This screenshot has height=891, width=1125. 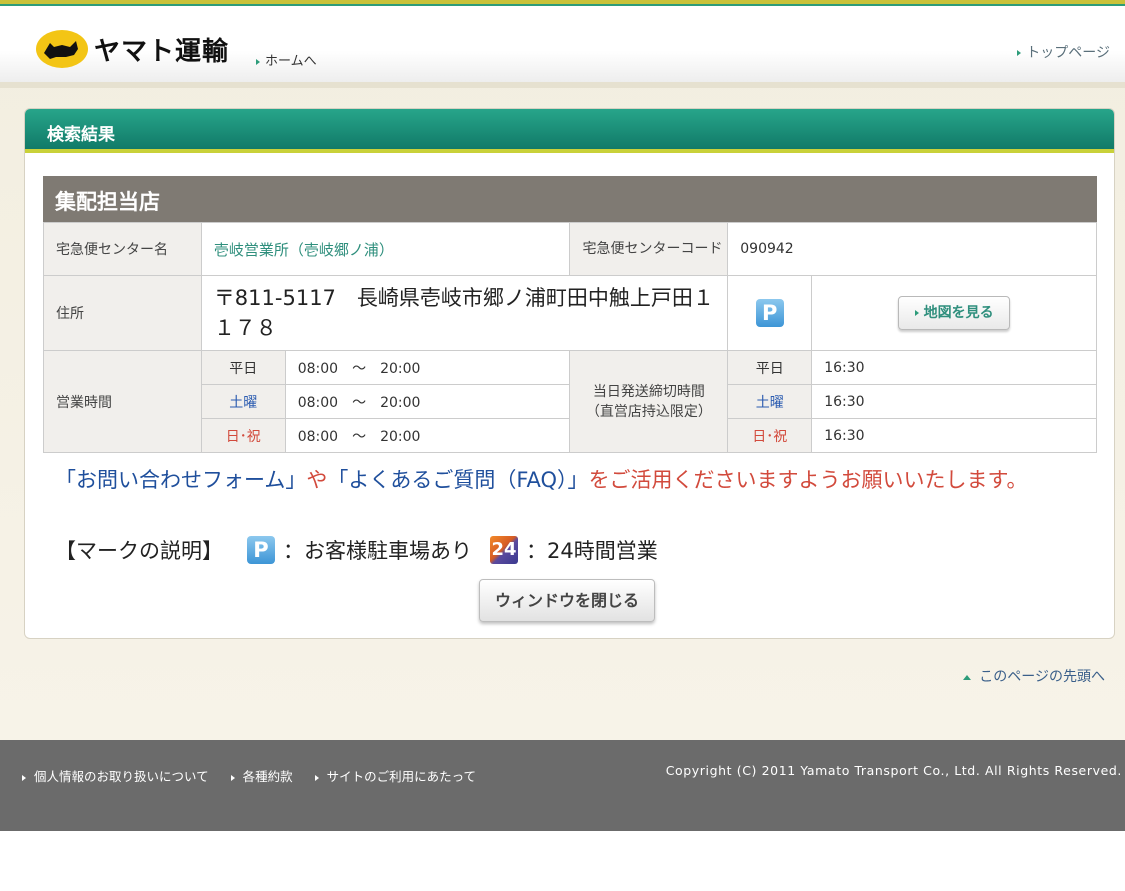 I want to click on view-map-button: 地図を見る, so click(x=954, y=313).